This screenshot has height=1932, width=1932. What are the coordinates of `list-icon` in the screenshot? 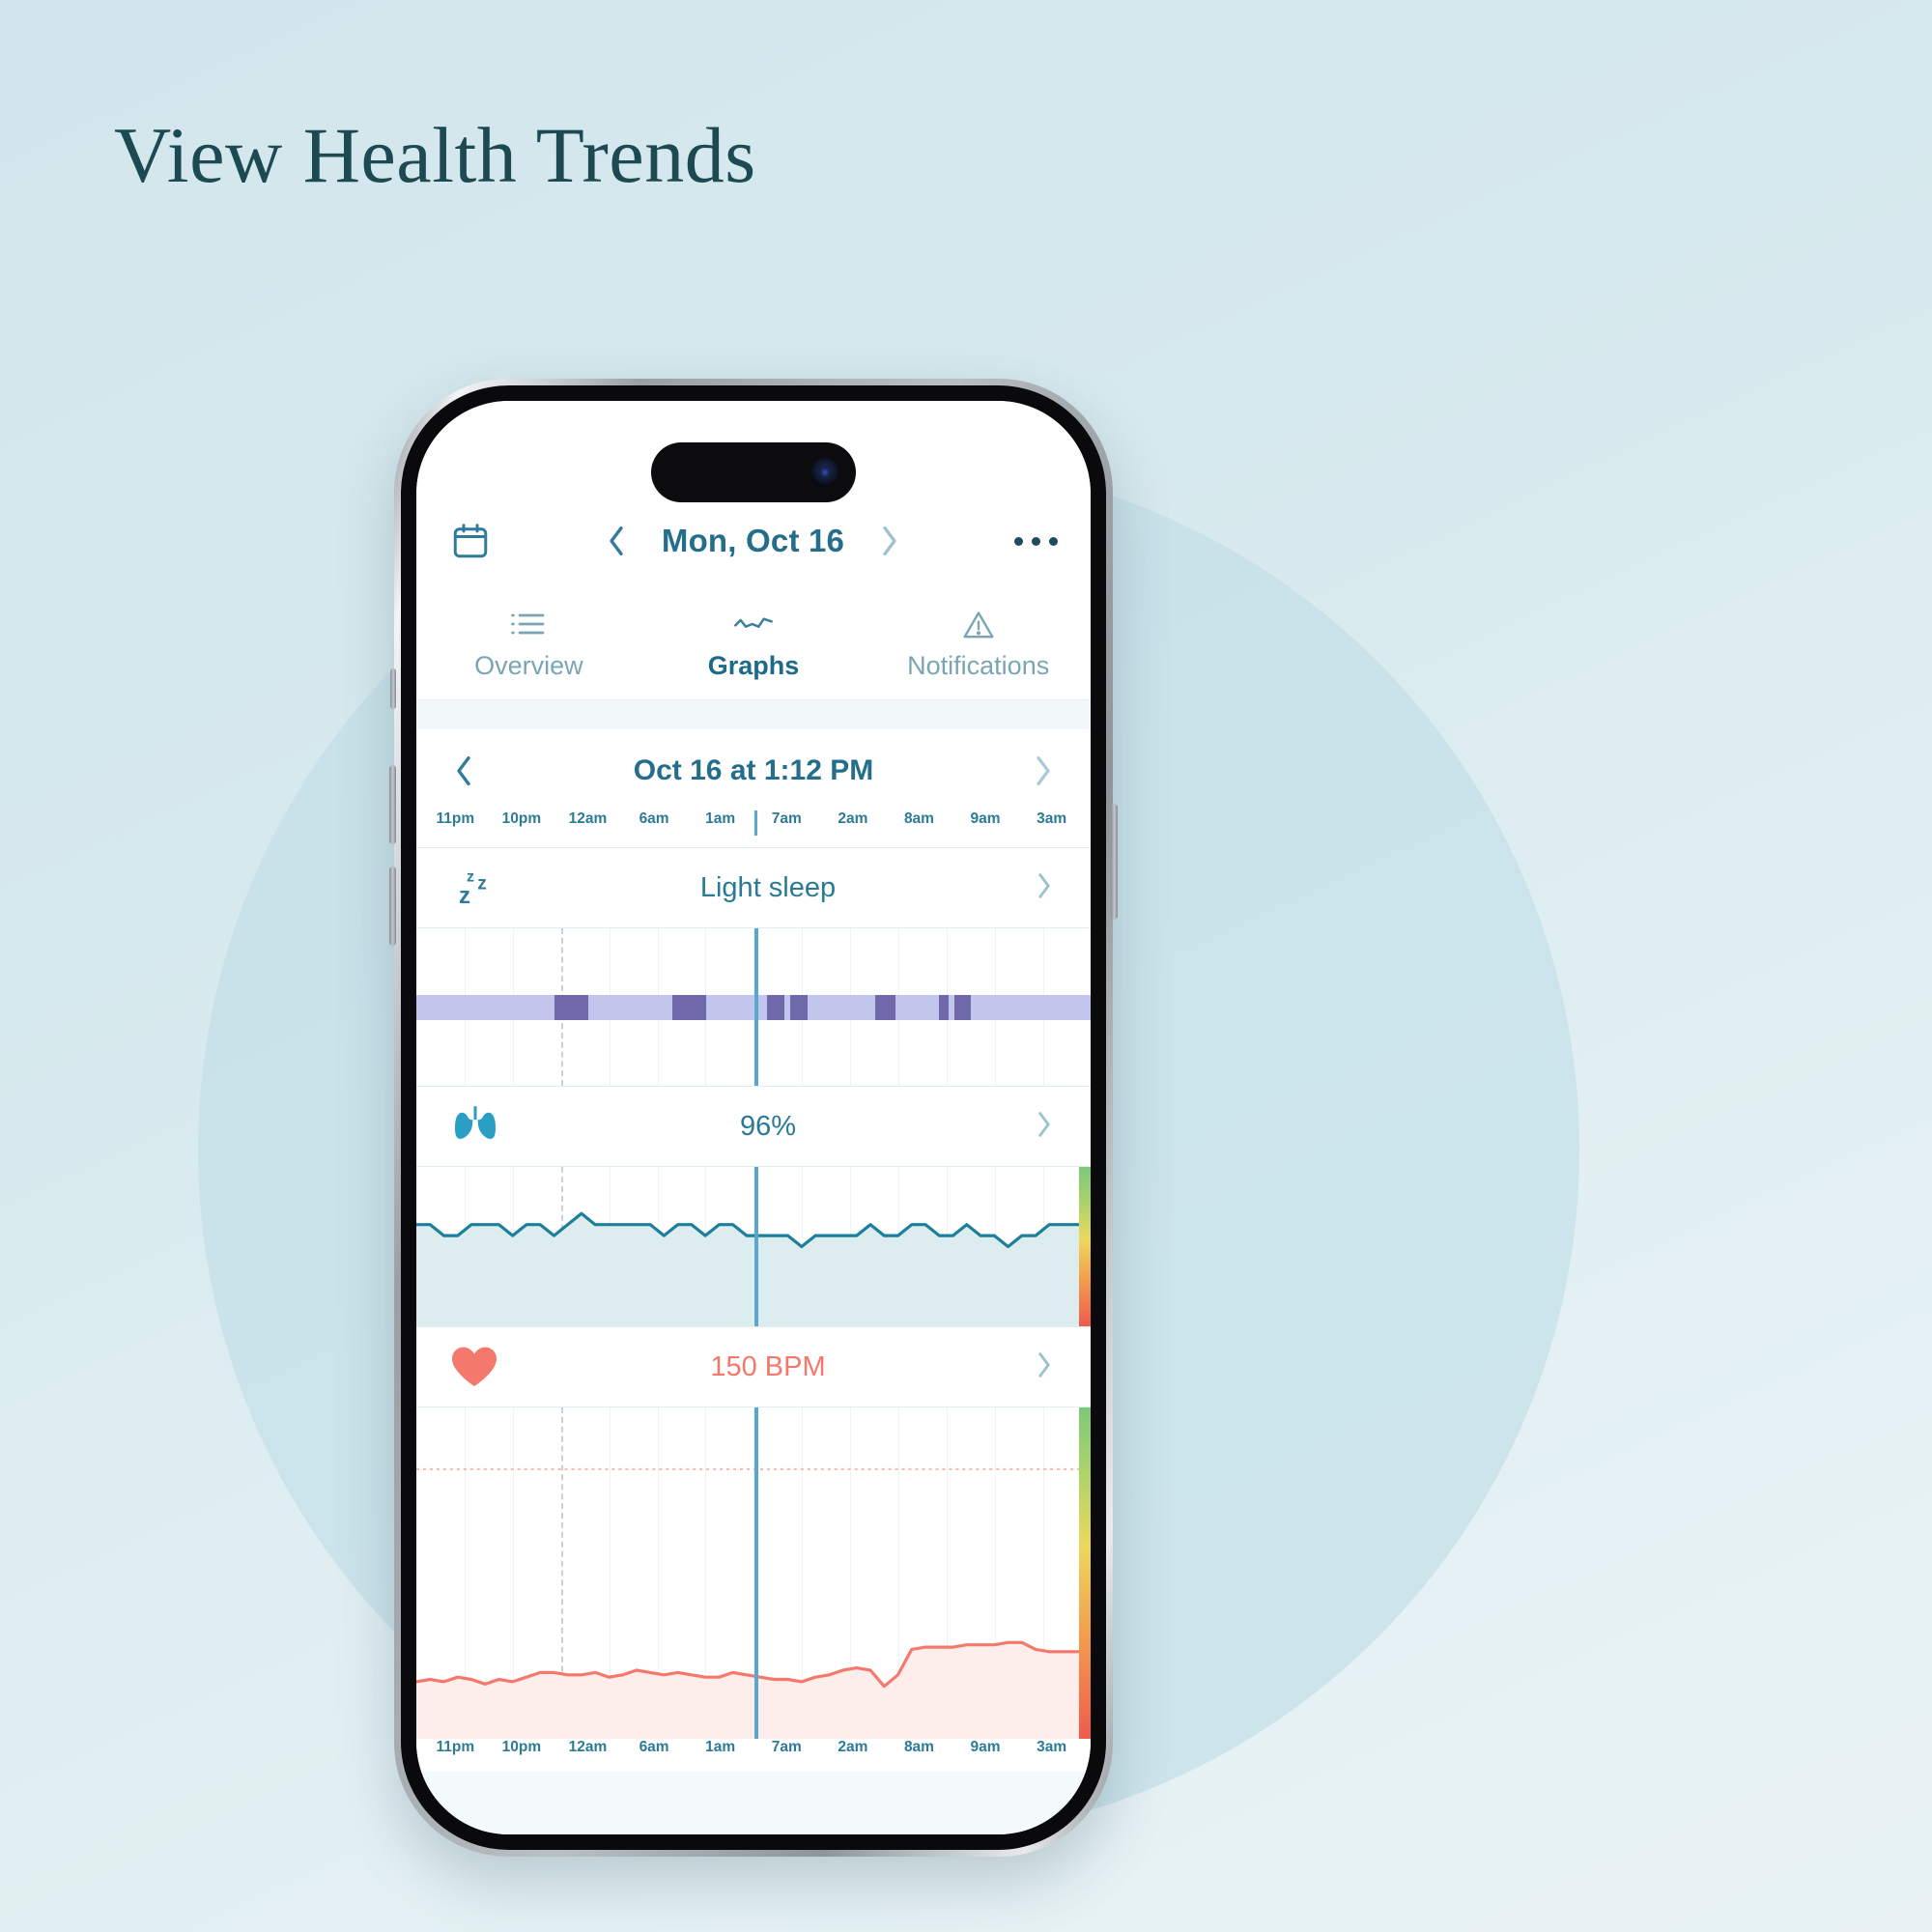 It's located at (528, 624).